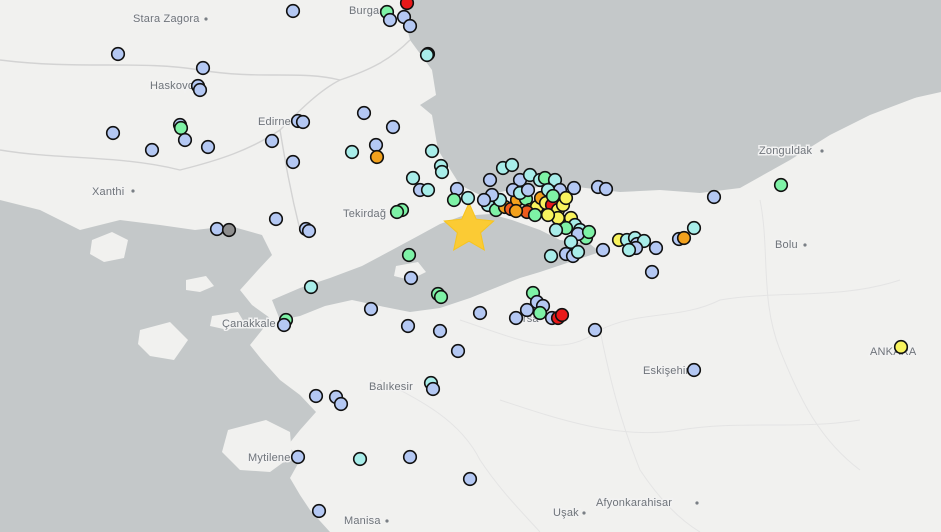  Describe the element at coordinates (172, 86) in the screenshot. I see `city-label-haskovo: Haskovo` at that location.